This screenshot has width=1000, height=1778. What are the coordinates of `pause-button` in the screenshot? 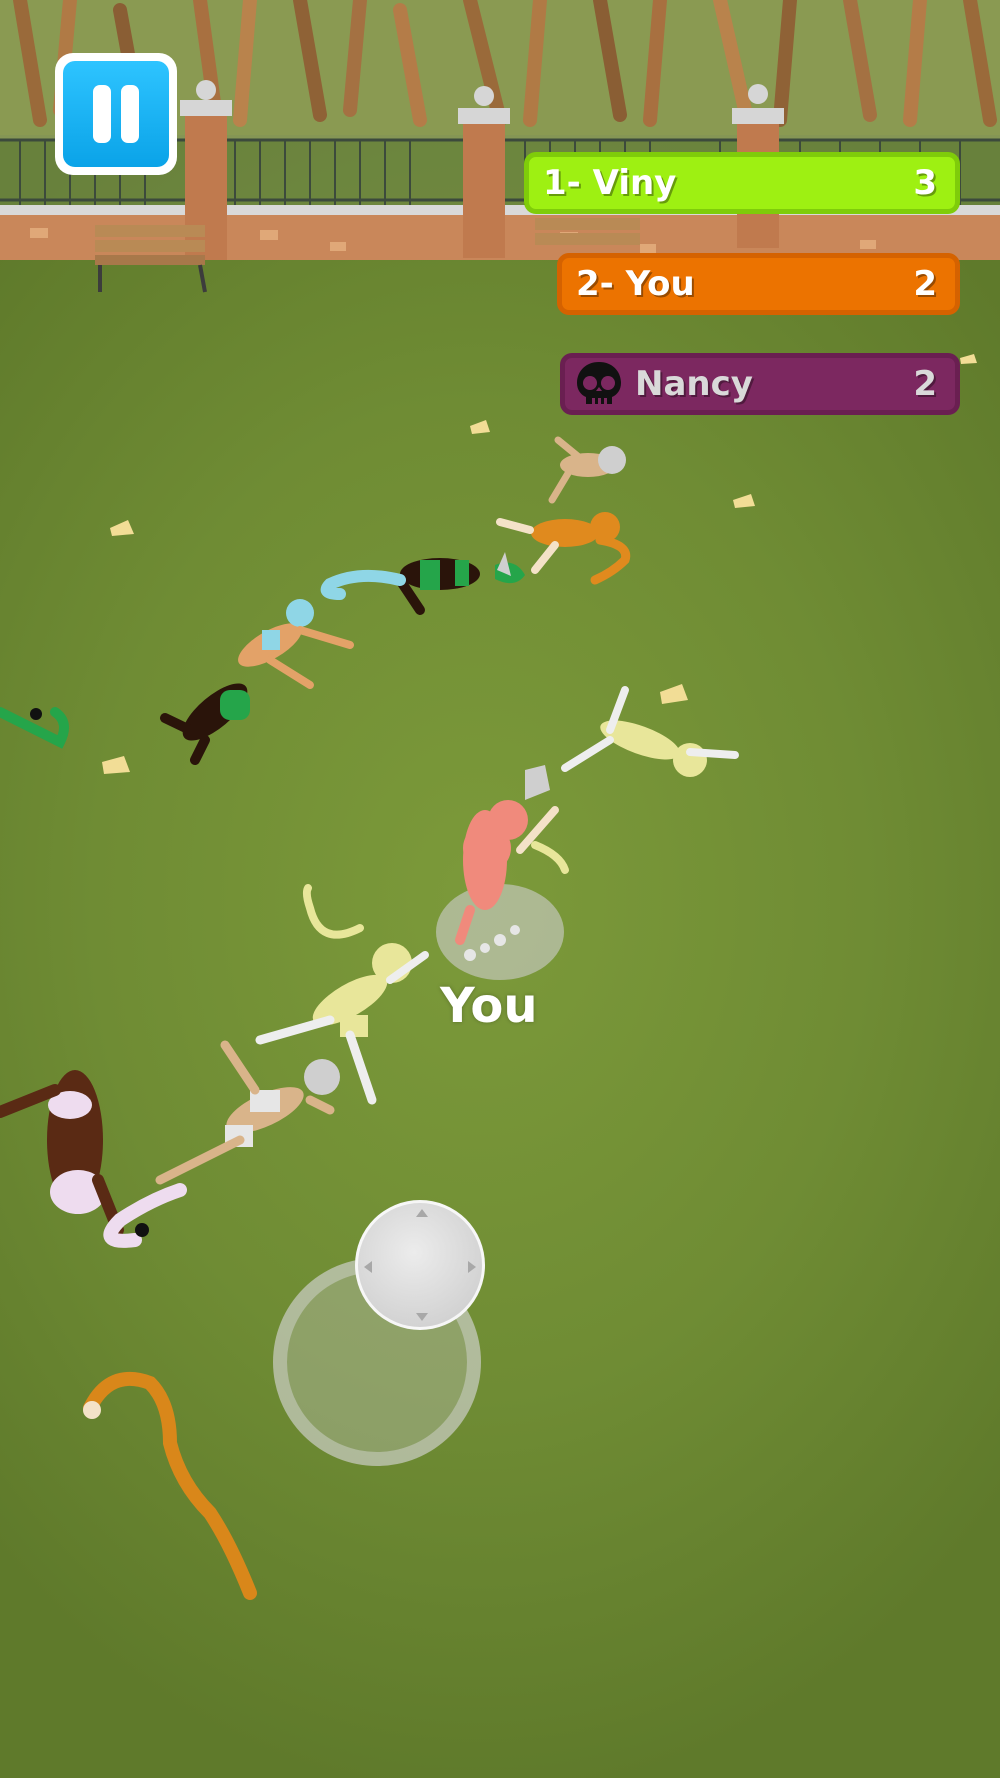 It's located at (116, 114).